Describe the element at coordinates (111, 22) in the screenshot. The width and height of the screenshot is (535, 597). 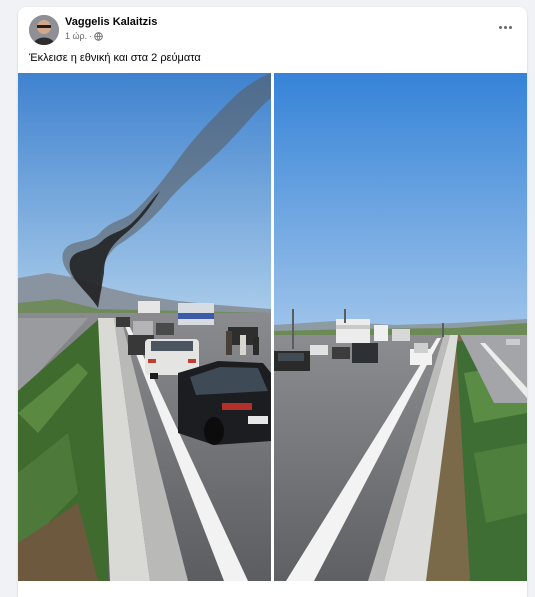
I see `author-name: Vaggelis Kalaitzis` at that location.